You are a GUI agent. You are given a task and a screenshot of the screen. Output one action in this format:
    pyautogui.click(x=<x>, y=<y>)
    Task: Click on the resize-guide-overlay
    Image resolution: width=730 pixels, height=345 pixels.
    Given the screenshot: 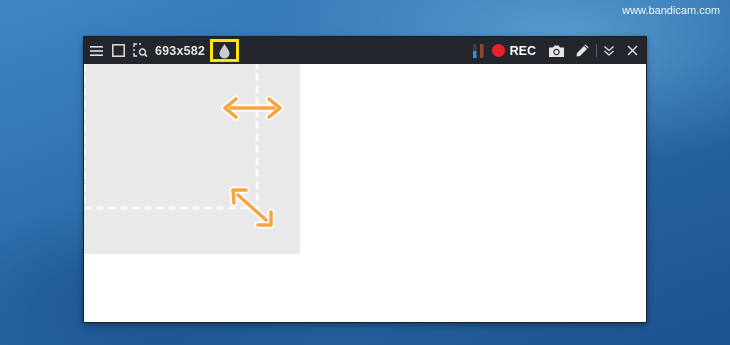 What is the action you would take?
    pyautogui.click(x=184, y=146)
    